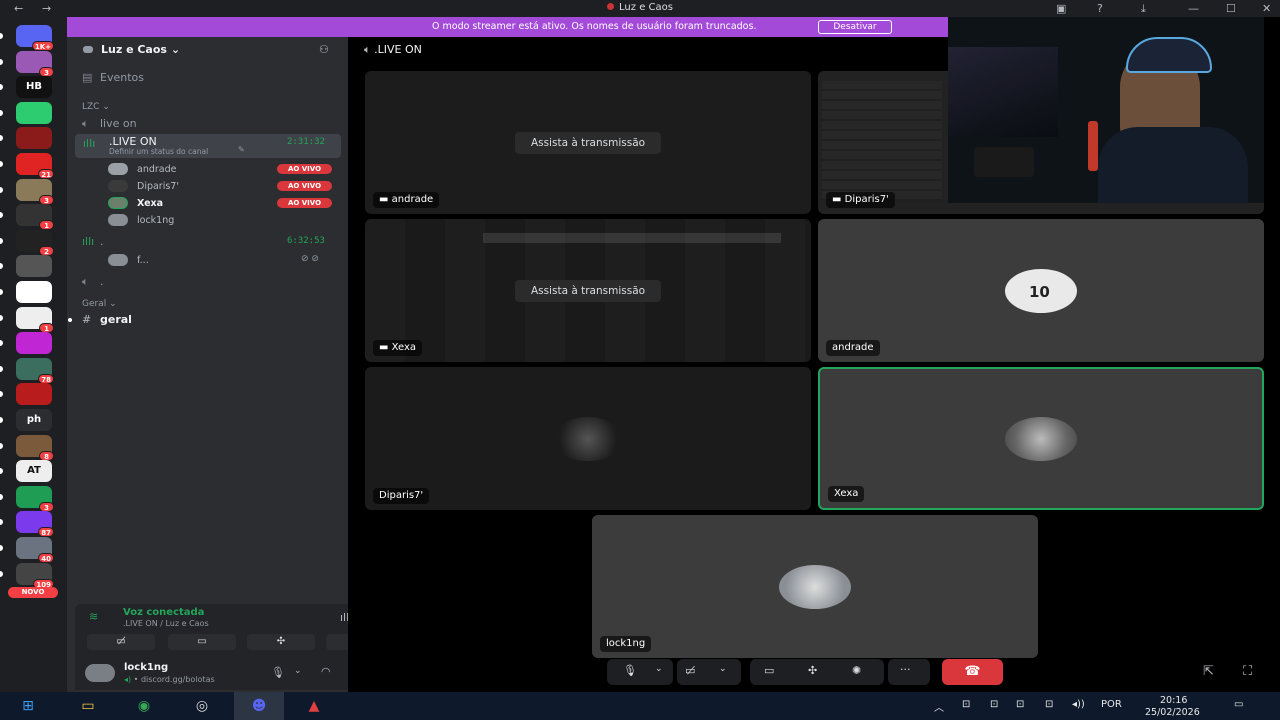 Image resolution: width=1280 pixels, height=720 pixels. What do you see at coordinates (326, 671) in the screenshot?
I see `headphones-icon: ◠` at bounding box center [326, 671].